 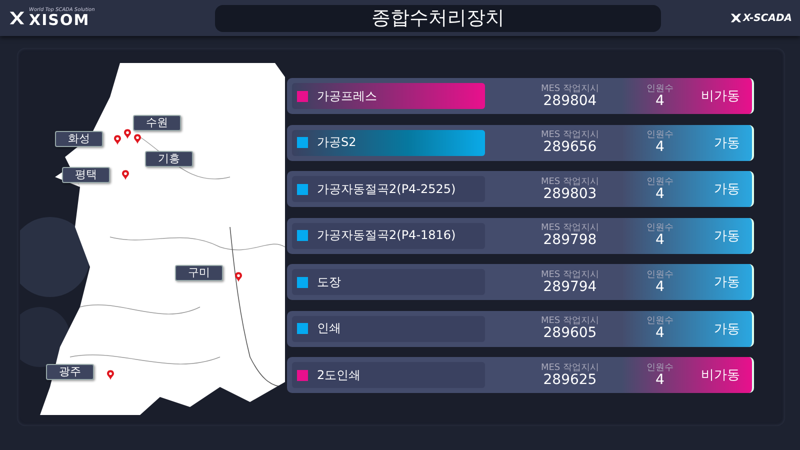 I want to click on map-site-label: 평택, so click(x=86, y=175).